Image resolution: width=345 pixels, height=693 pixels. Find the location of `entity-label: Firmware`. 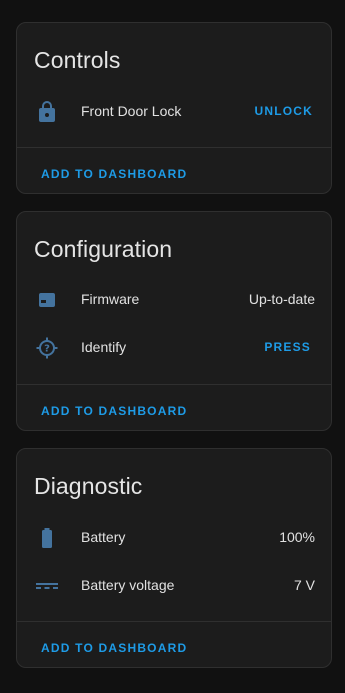

entity-label: Firmware is located at coordinates (110, 299).